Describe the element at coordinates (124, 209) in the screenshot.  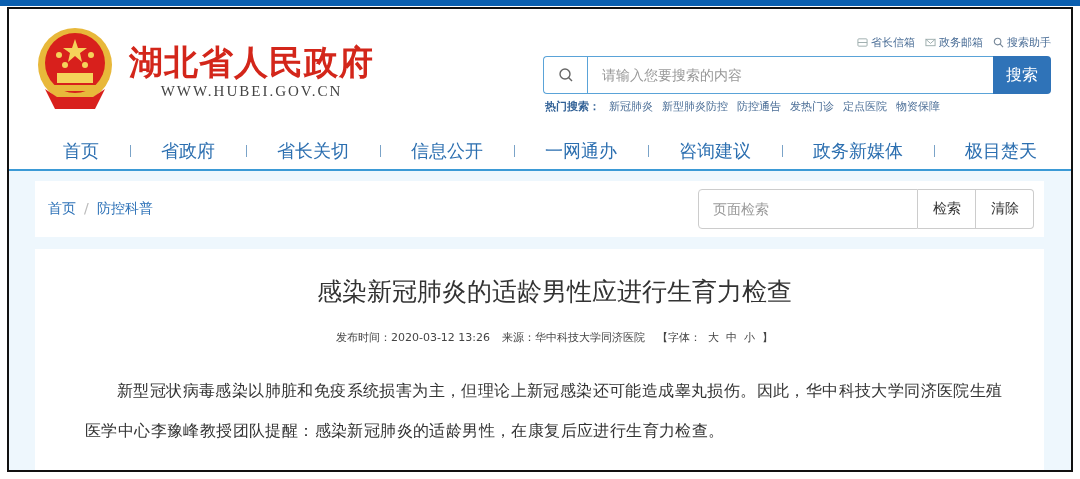
I see `breadcrumb-link: 防控科普` at that location.